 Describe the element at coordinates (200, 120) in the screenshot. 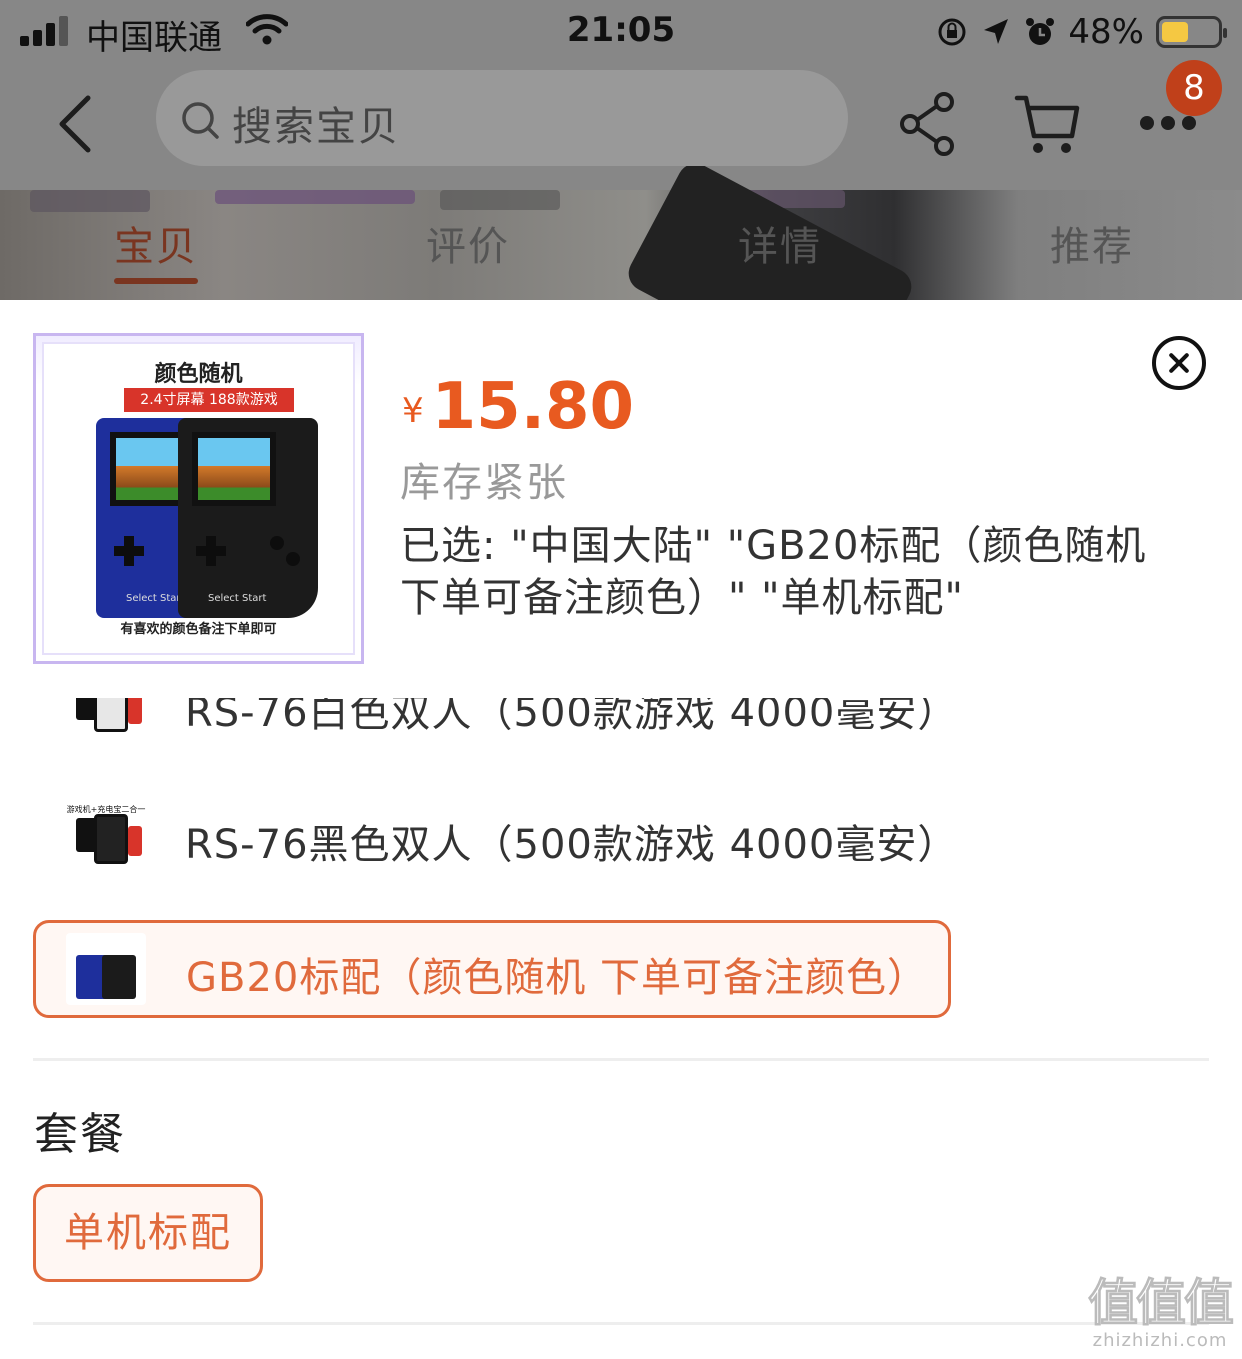

I see `search-icon` at that location.